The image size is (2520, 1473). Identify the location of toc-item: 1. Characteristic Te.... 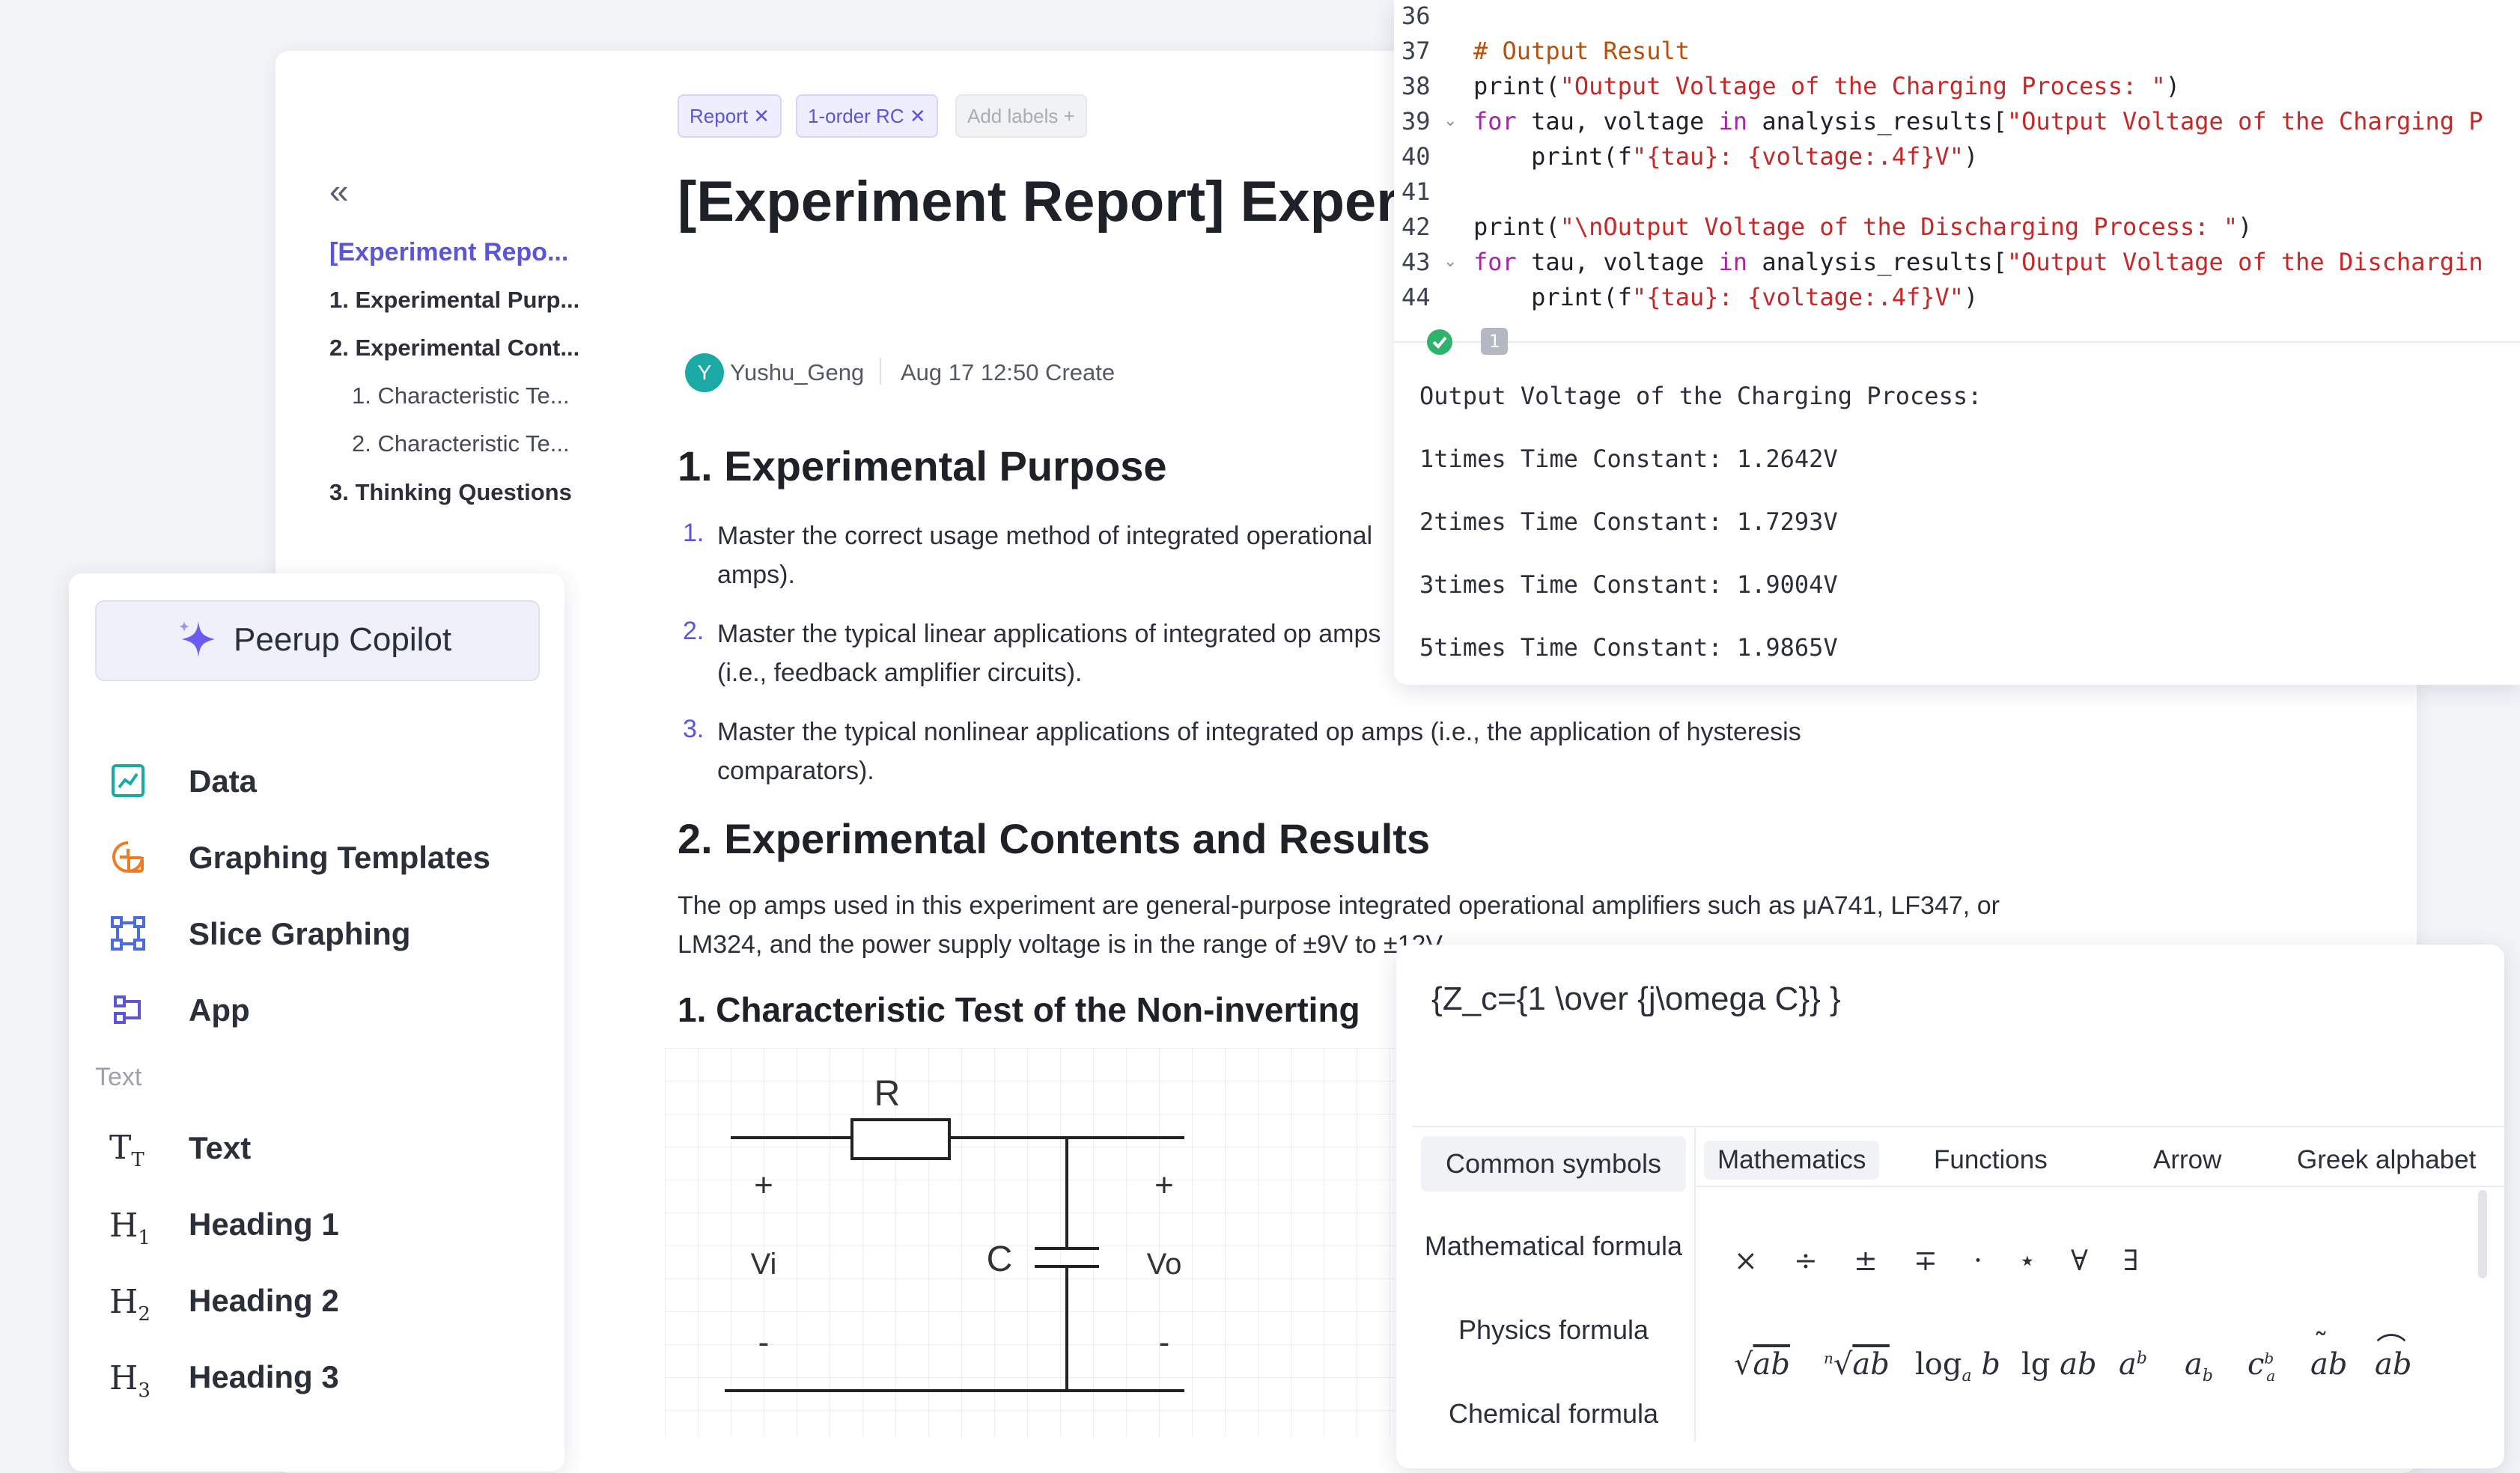
(461, 395).